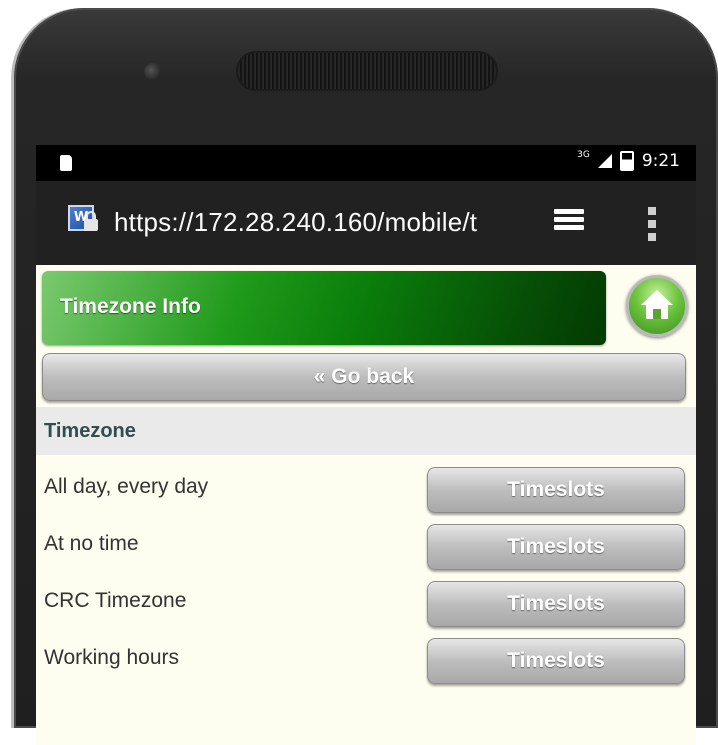 This screenshot has height=745, width=718. Describe the element at coordinates (366, 662) in the screenshot. I see `list-item: Working hours Timeslots` at that location.